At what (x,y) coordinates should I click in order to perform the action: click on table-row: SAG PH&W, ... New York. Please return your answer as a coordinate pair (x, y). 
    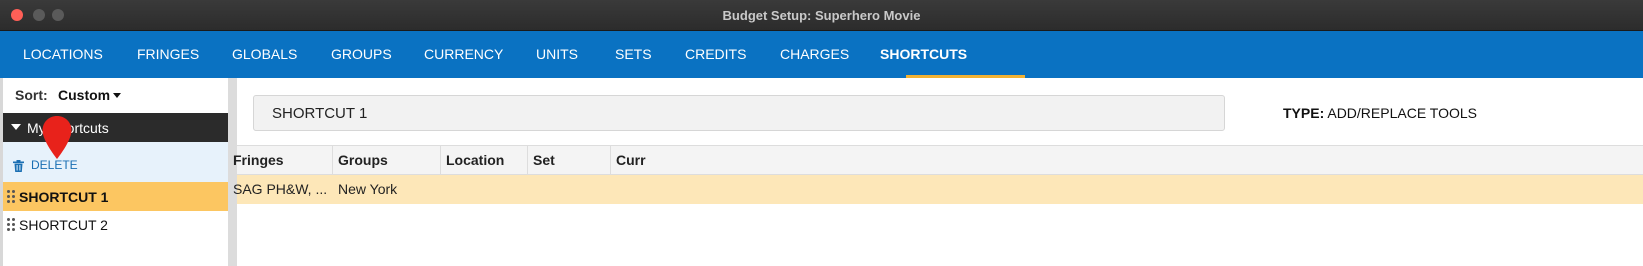
    Looking at the image, I should click on (938, 189).